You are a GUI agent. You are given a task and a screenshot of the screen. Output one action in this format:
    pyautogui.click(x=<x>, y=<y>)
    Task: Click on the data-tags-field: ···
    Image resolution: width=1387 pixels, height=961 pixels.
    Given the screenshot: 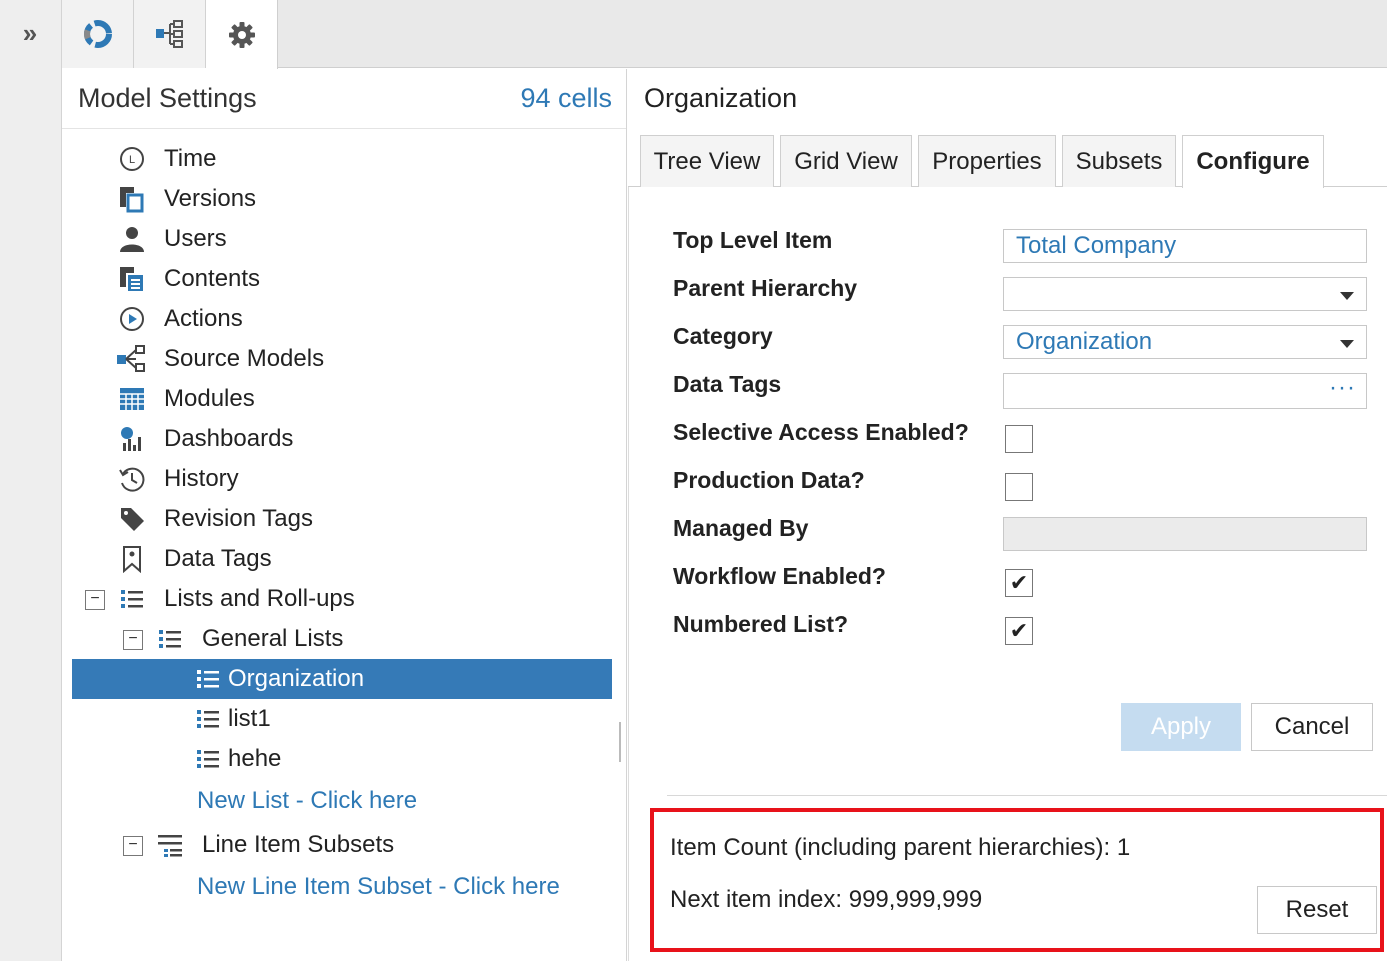 What is the action you would take?
    pyautogui.click(x=1185, y=391)
    